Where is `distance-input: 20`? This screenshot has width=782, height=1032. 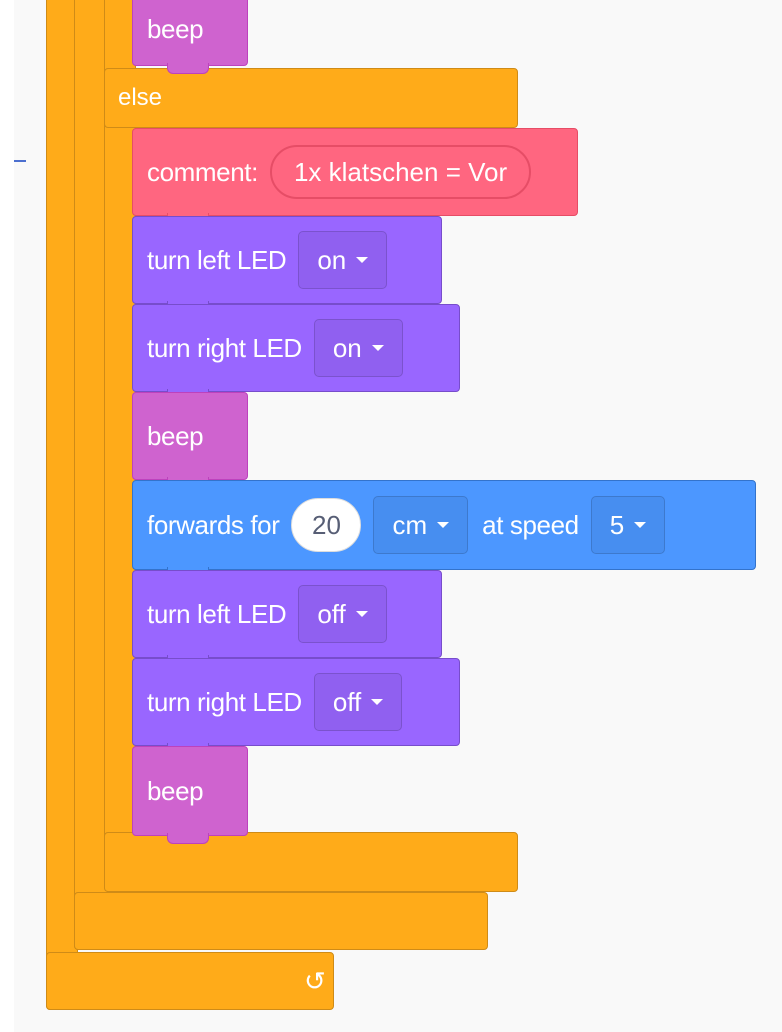 distance-input: 20 is located at coordinates (326, 525).